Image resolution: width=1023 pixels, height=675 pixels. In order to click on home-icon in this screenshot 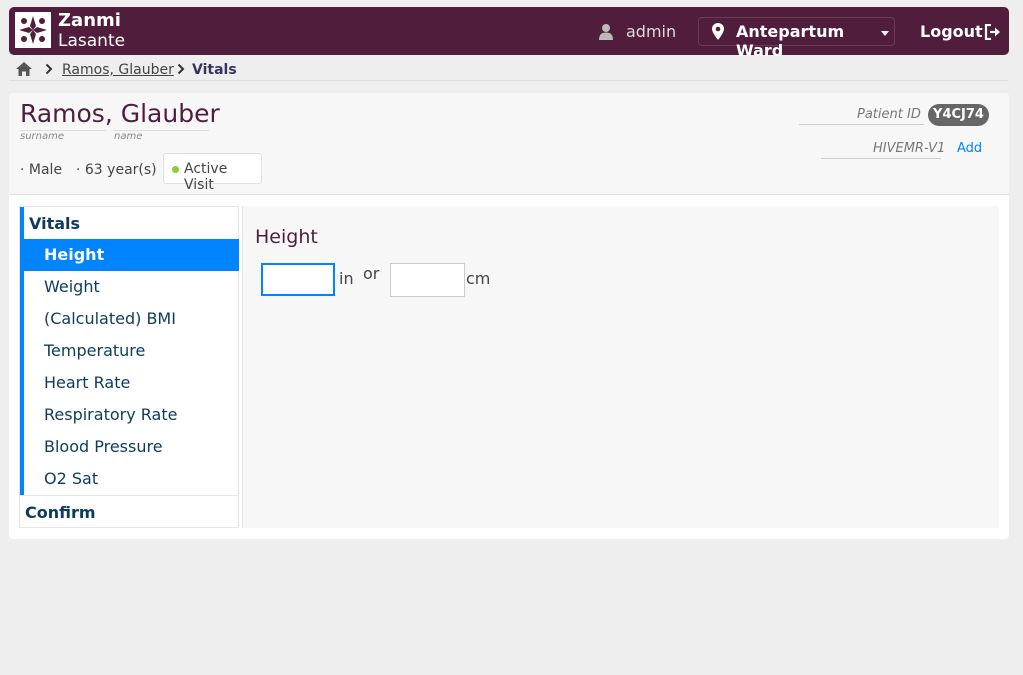, I will do `click(24, 69)`.